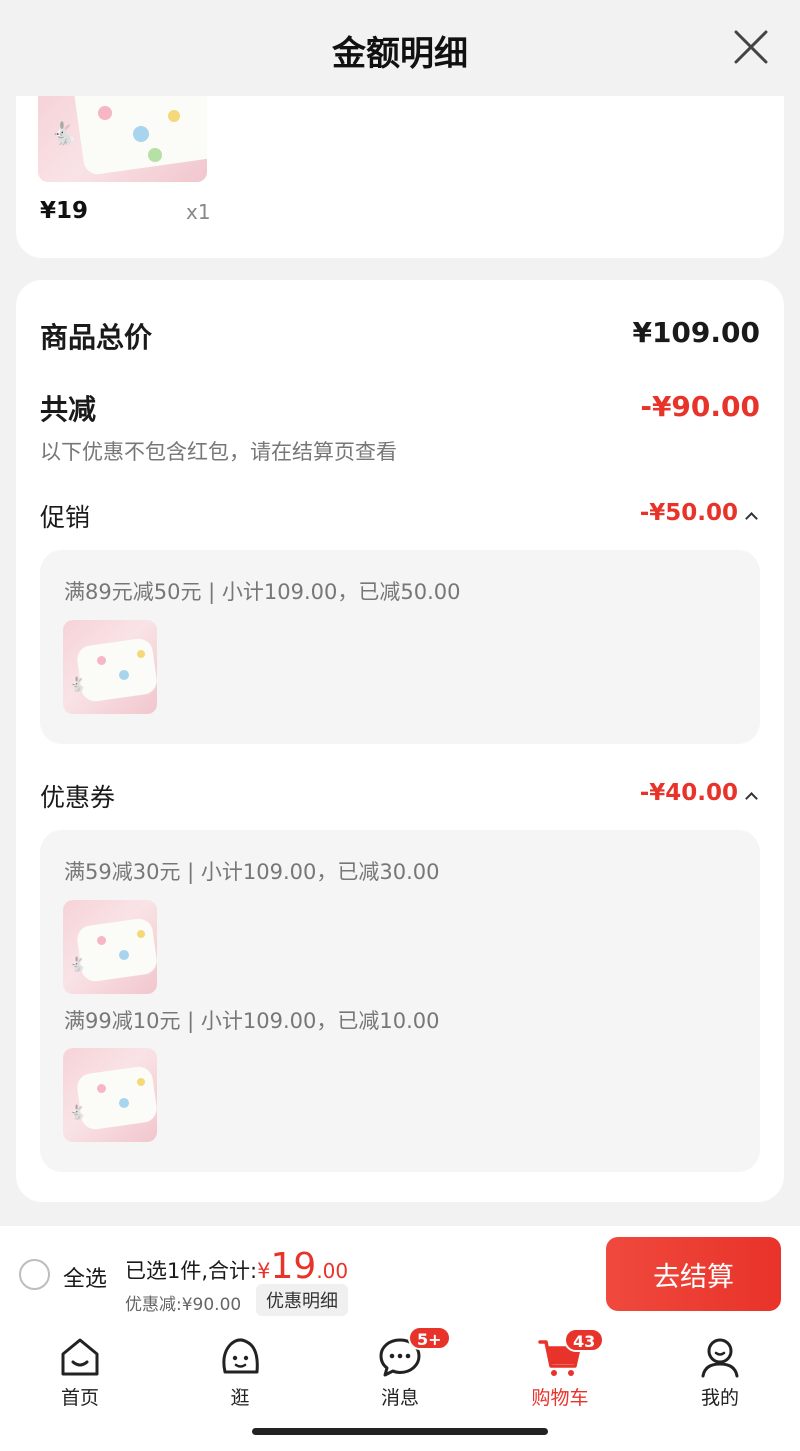  I want to click on tab-profile: 我的, so click(720, 1372).